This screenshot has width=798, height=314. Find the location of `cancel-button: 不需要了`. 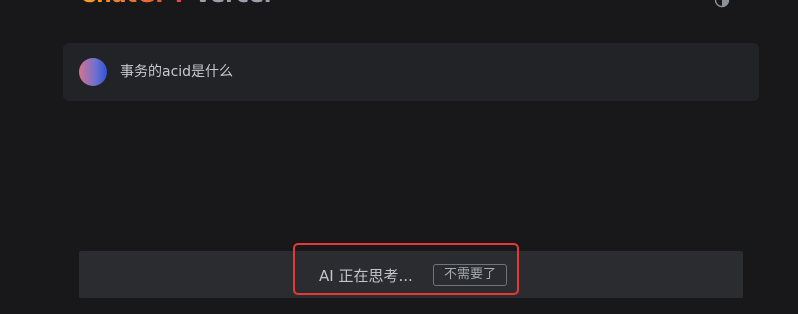

cancel-button: 不需要了 is located at coordinates (470, 275).